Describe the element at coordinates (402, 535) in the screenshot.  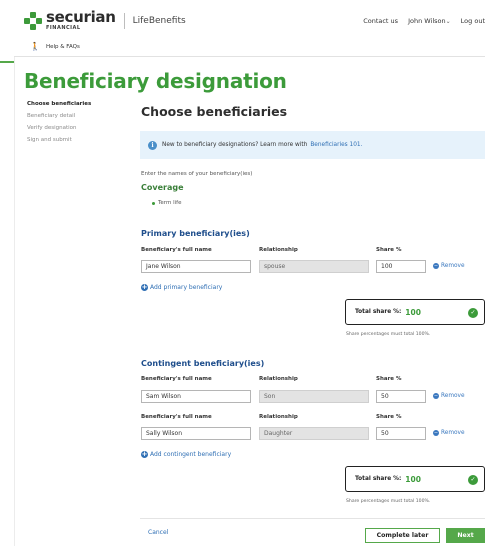
I see `complete-later-button: Complete later` at that location.